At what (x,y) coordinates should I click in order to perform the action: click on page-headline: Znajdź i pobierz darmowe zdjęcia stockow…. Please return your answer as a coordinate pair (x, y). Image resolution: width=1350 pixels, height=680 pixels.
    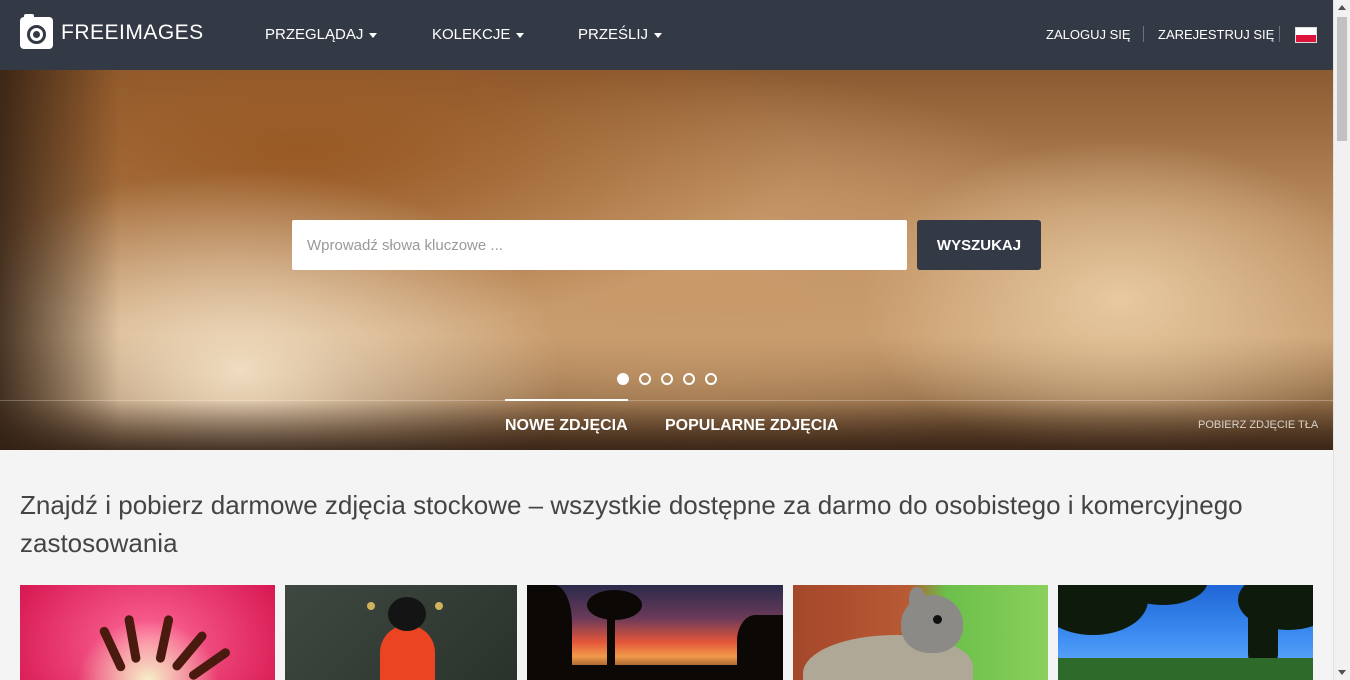
    Looking at the image, I should click on (631, 524).